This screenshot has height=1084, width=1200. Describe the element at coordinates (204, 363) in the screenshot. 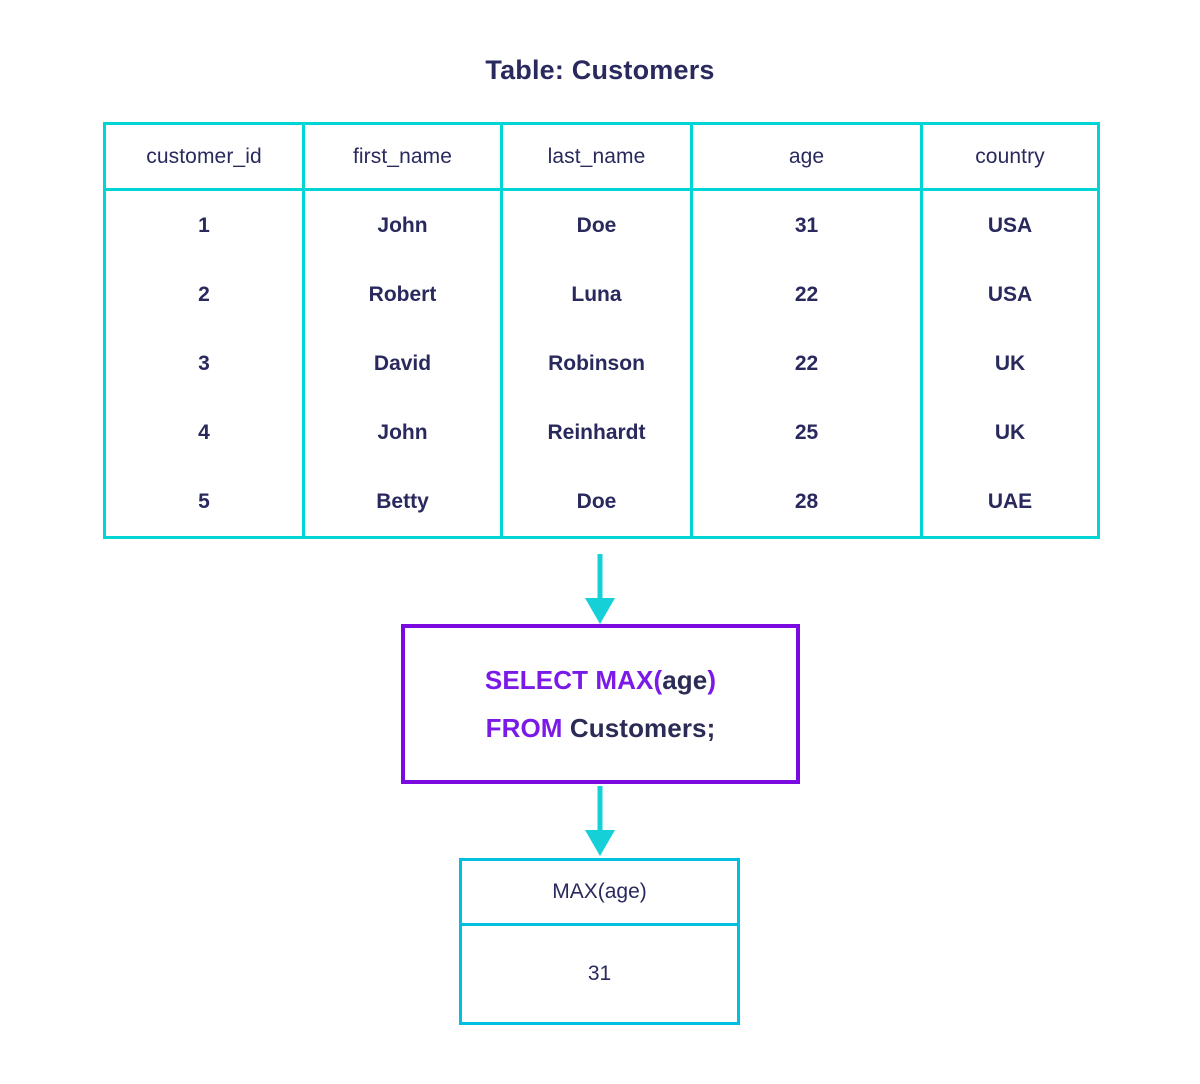

I see `cell-customer-id: 3` at that location.